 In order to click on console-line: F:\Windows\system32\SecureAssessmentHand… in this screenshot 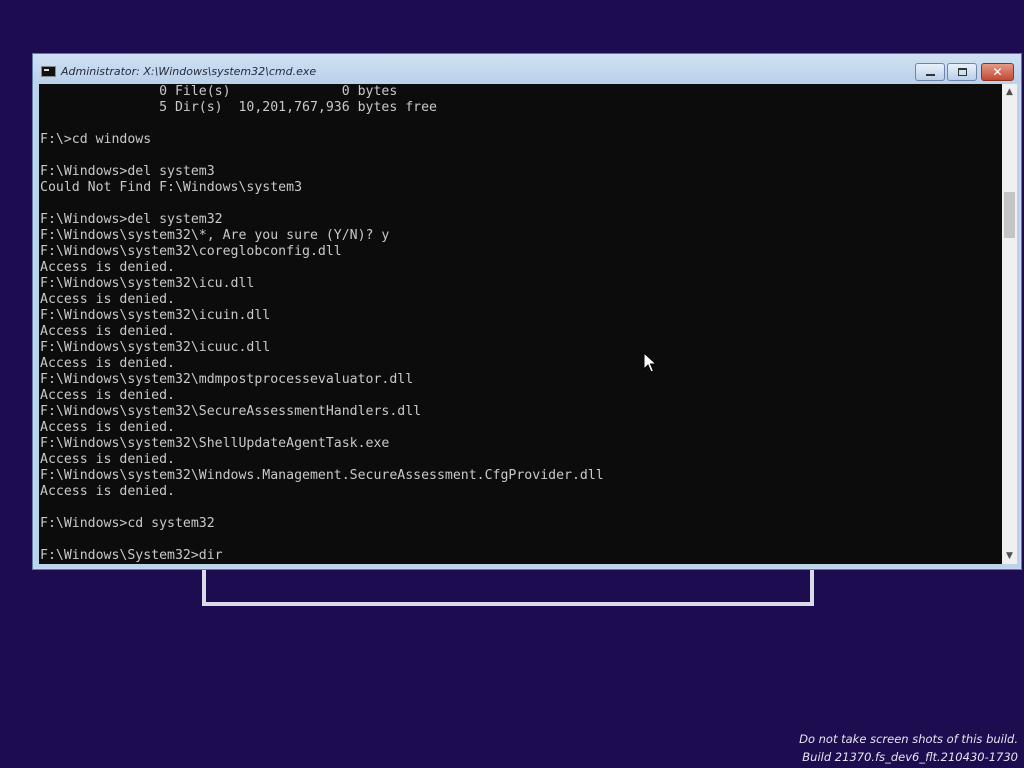, I will do `click(231, 411)`.